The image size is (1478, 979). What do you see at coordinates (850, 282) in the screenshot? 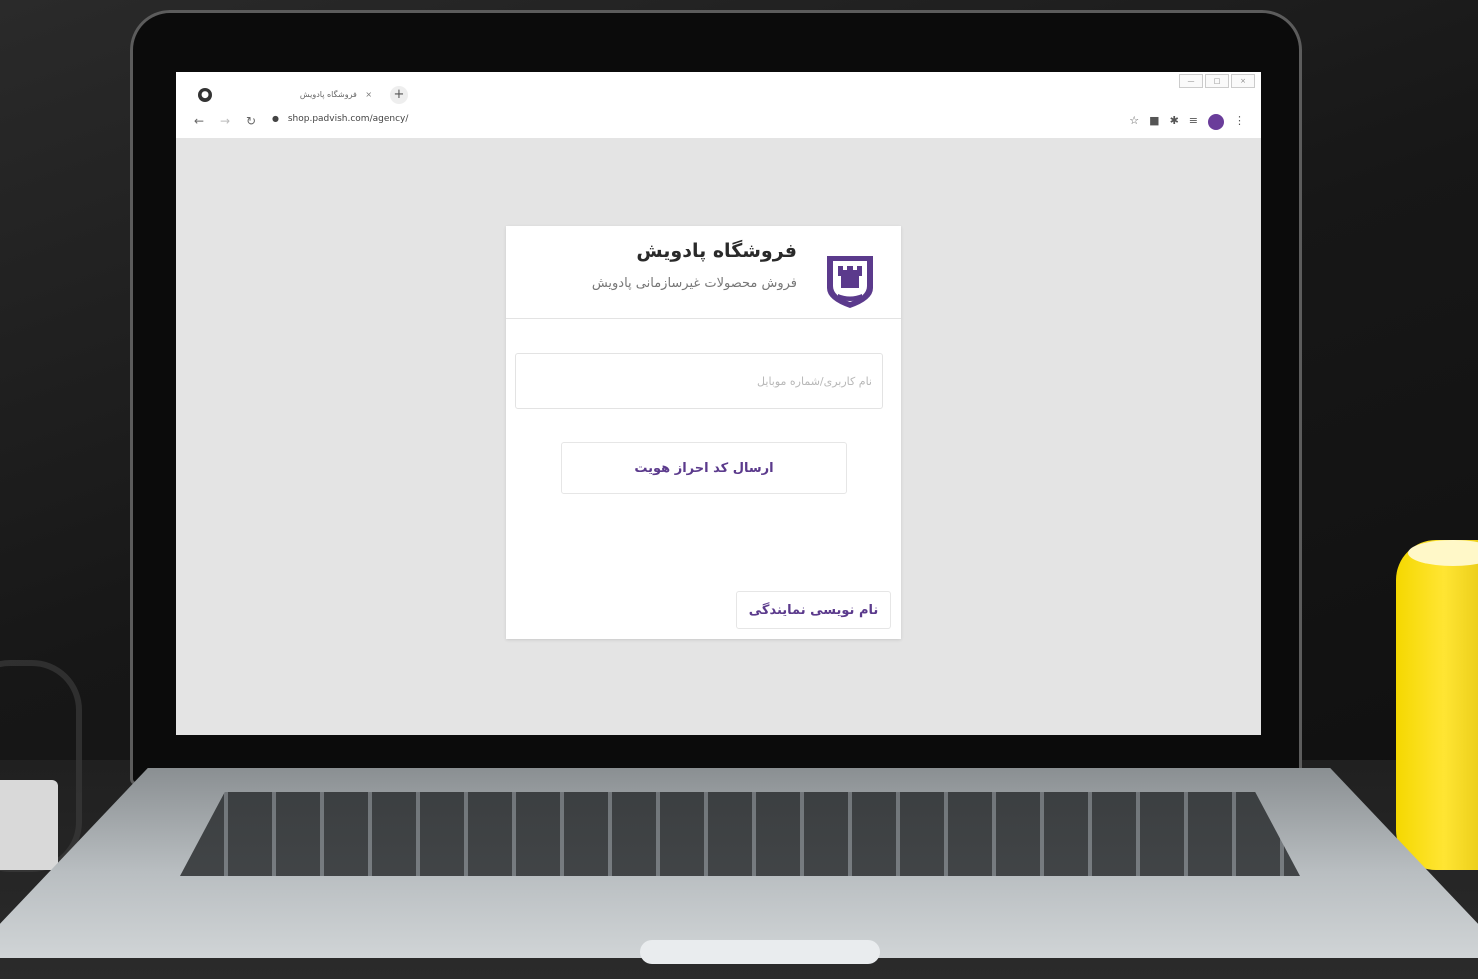
I see `padvish-shield-logo-icon` at bounding box center [850, 282].